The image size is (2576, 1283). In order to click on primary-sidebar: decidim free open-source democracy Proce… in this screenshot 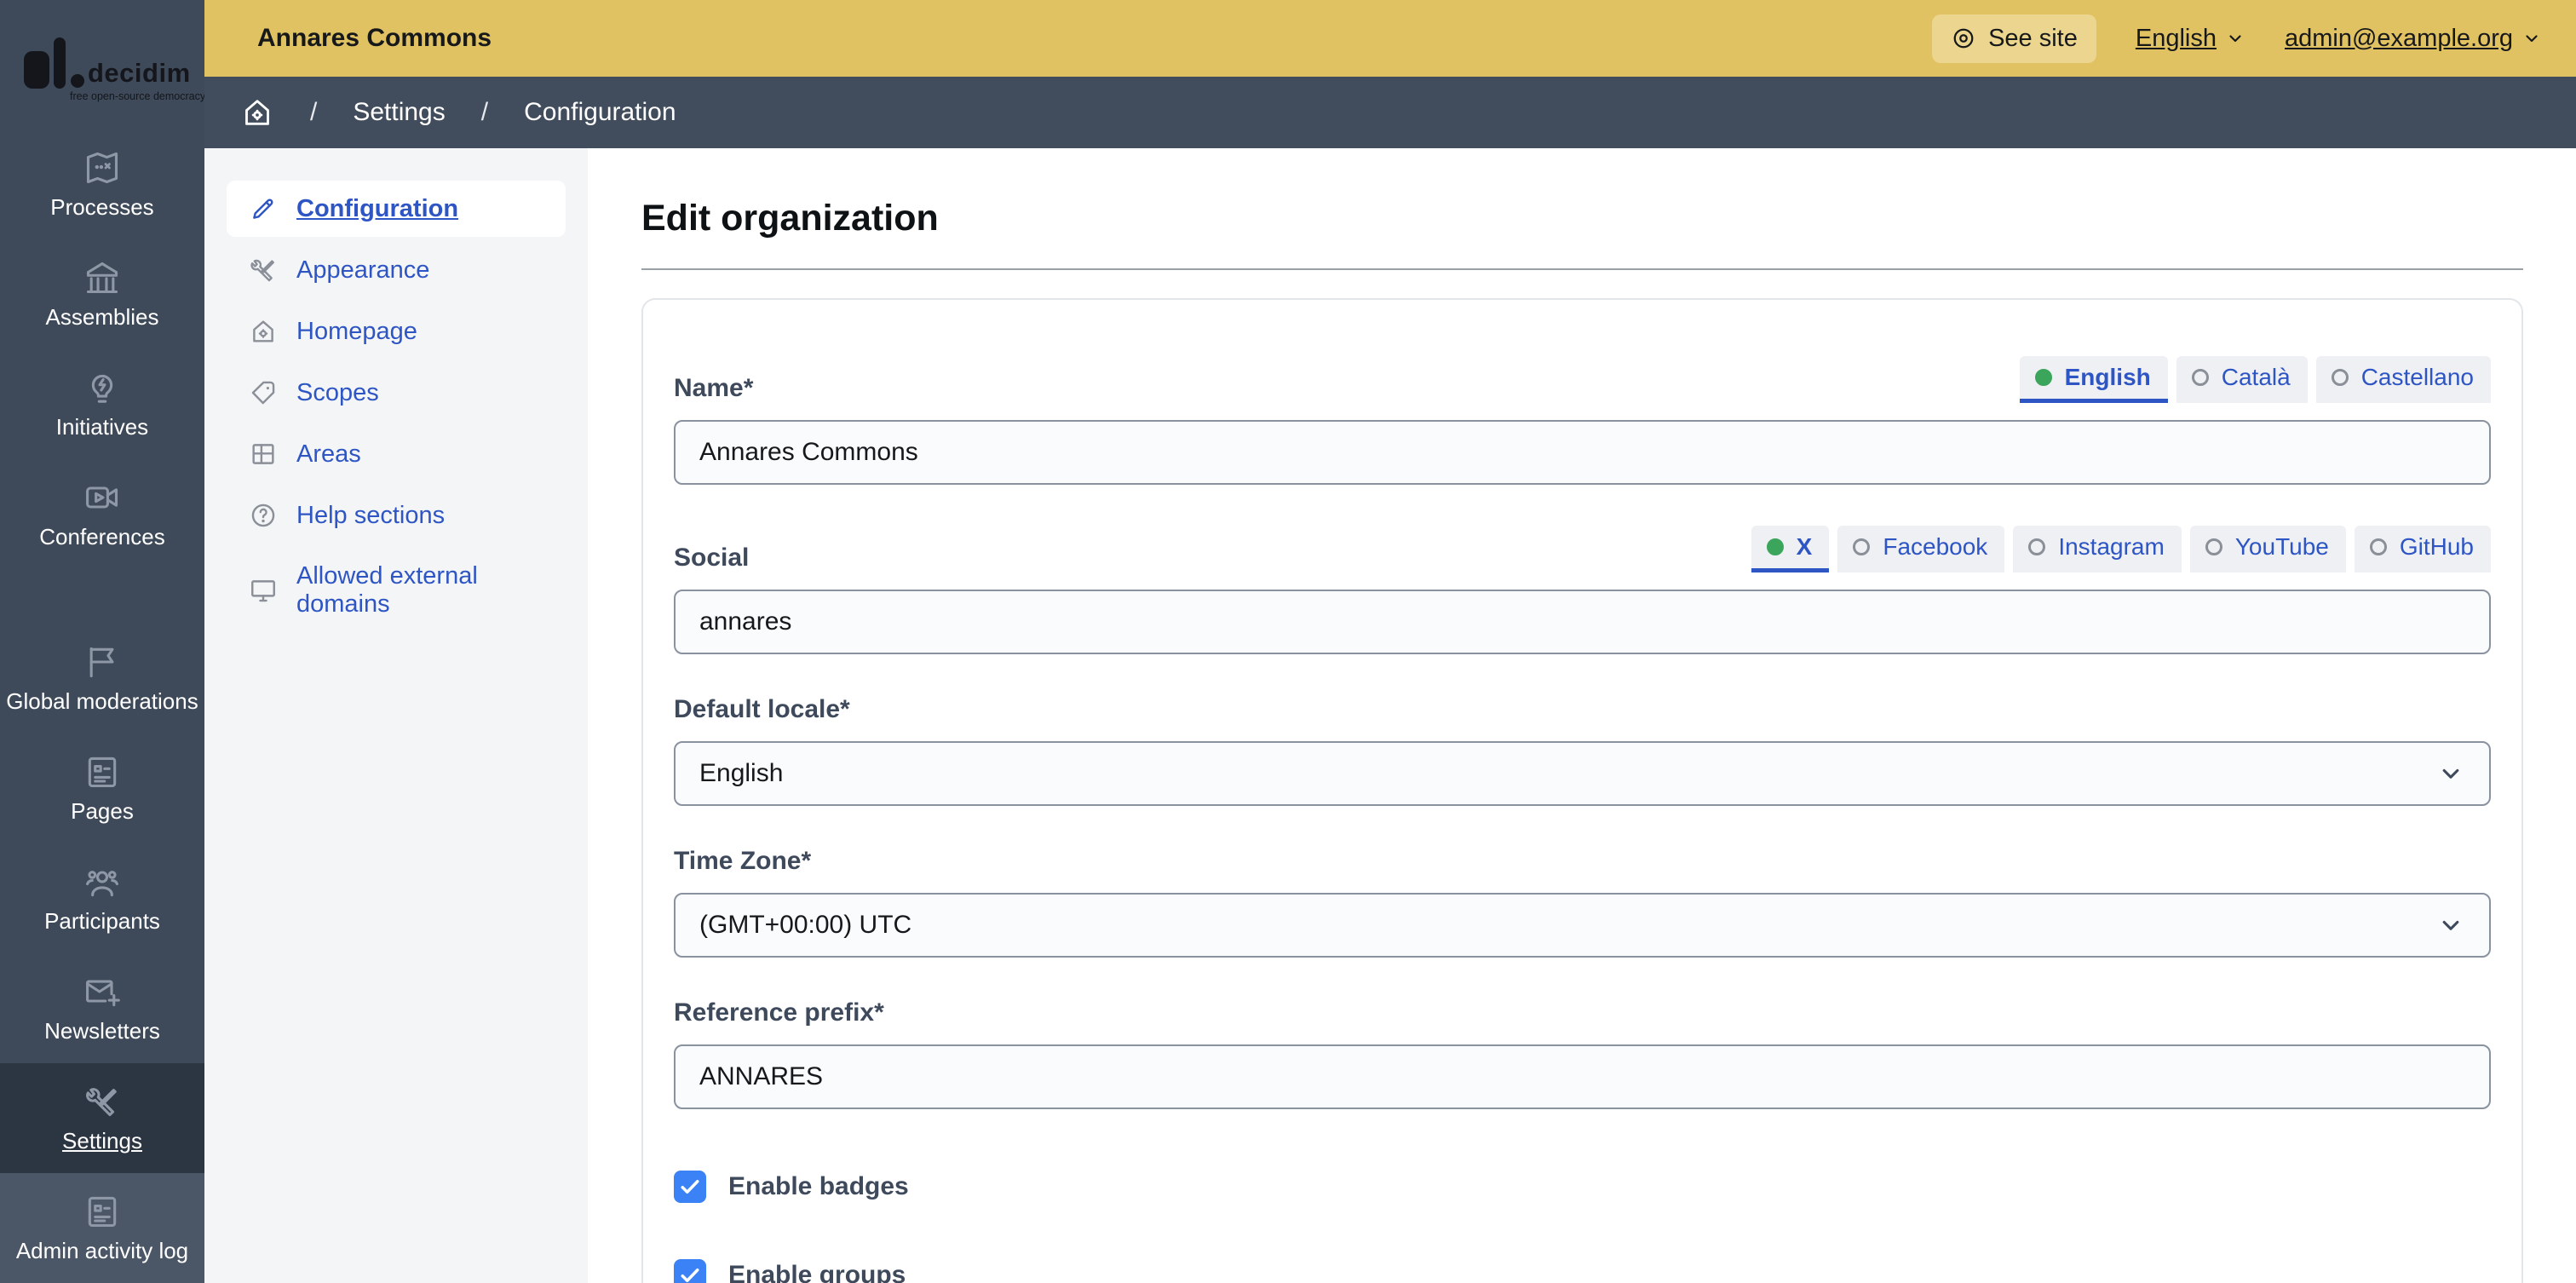, I will do `click(102, 641)`.